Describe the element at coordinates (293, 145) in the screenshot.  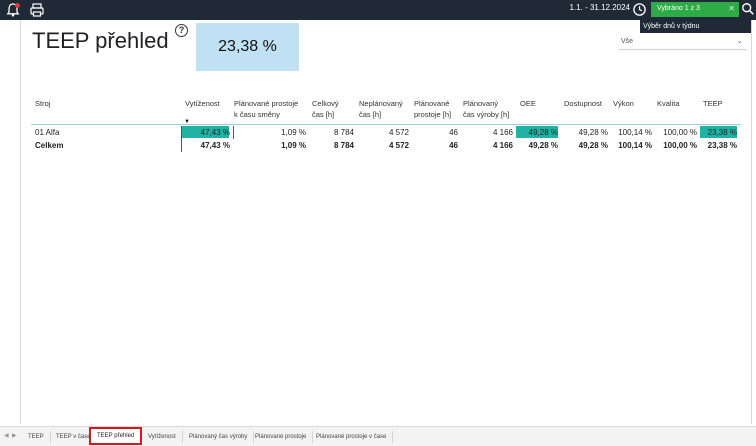
I see `total-planned-downtime: 1,09 %` at that location.